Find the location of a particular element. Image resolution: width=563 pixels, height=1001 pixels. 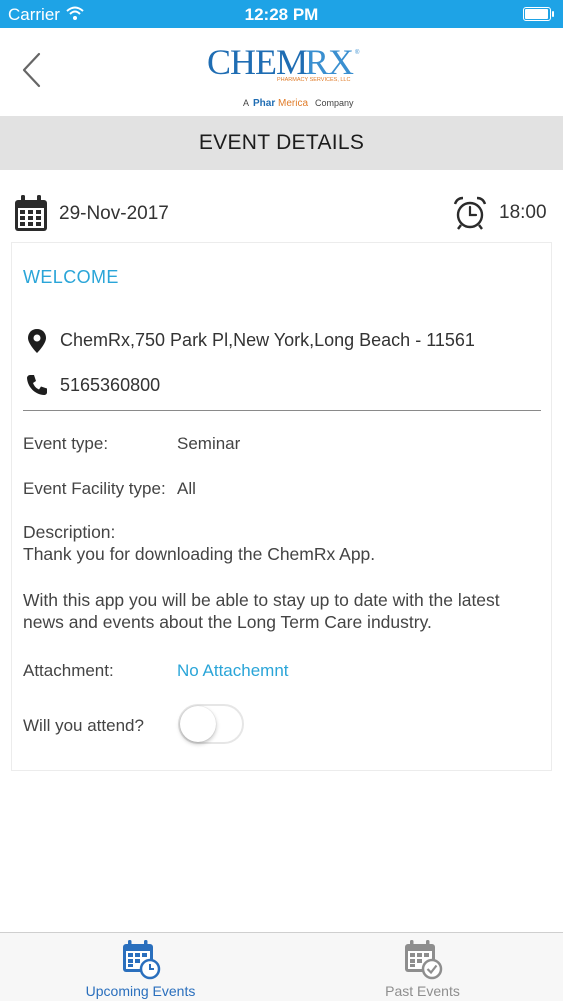

attend-toggle is located at coordinates (211, 724).